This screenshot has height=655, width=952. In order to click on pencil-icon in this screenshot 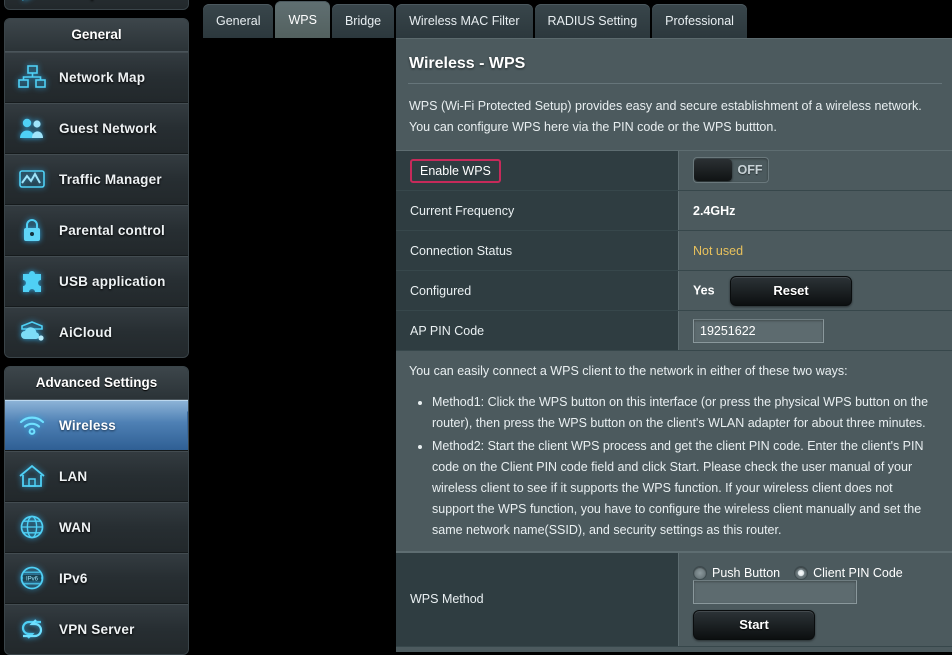, I will do `click(32, 2)`.